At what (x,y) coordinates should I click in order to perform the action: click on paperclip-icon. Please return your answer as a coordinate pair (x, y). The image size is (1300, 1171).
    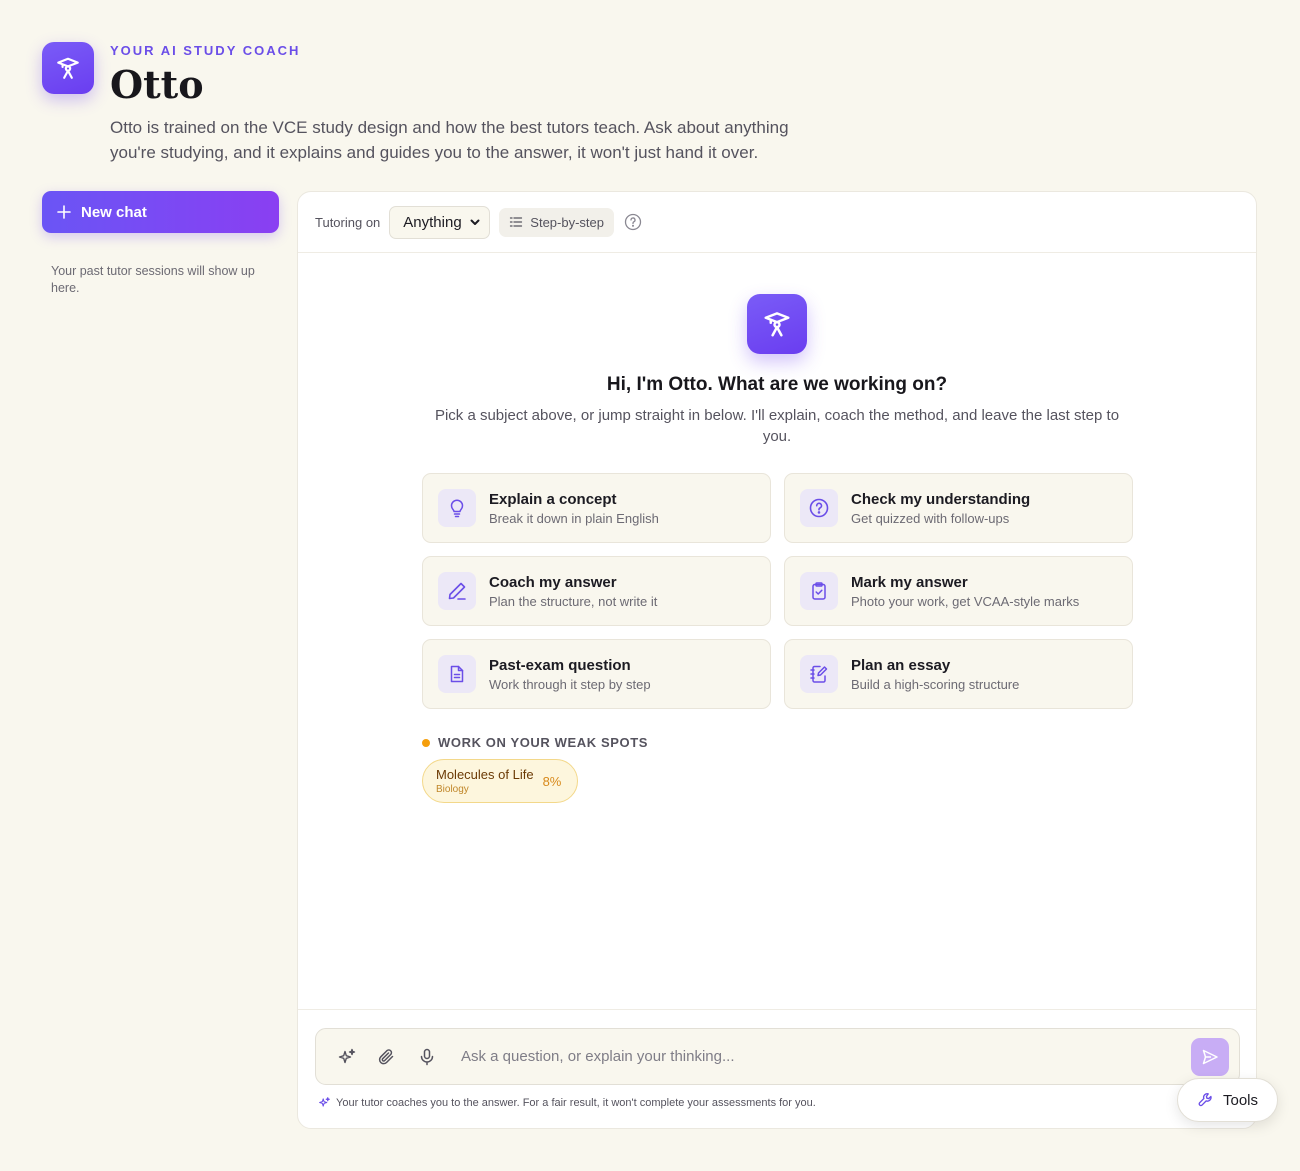
    Looking at the image, I should click on (386, 1056).